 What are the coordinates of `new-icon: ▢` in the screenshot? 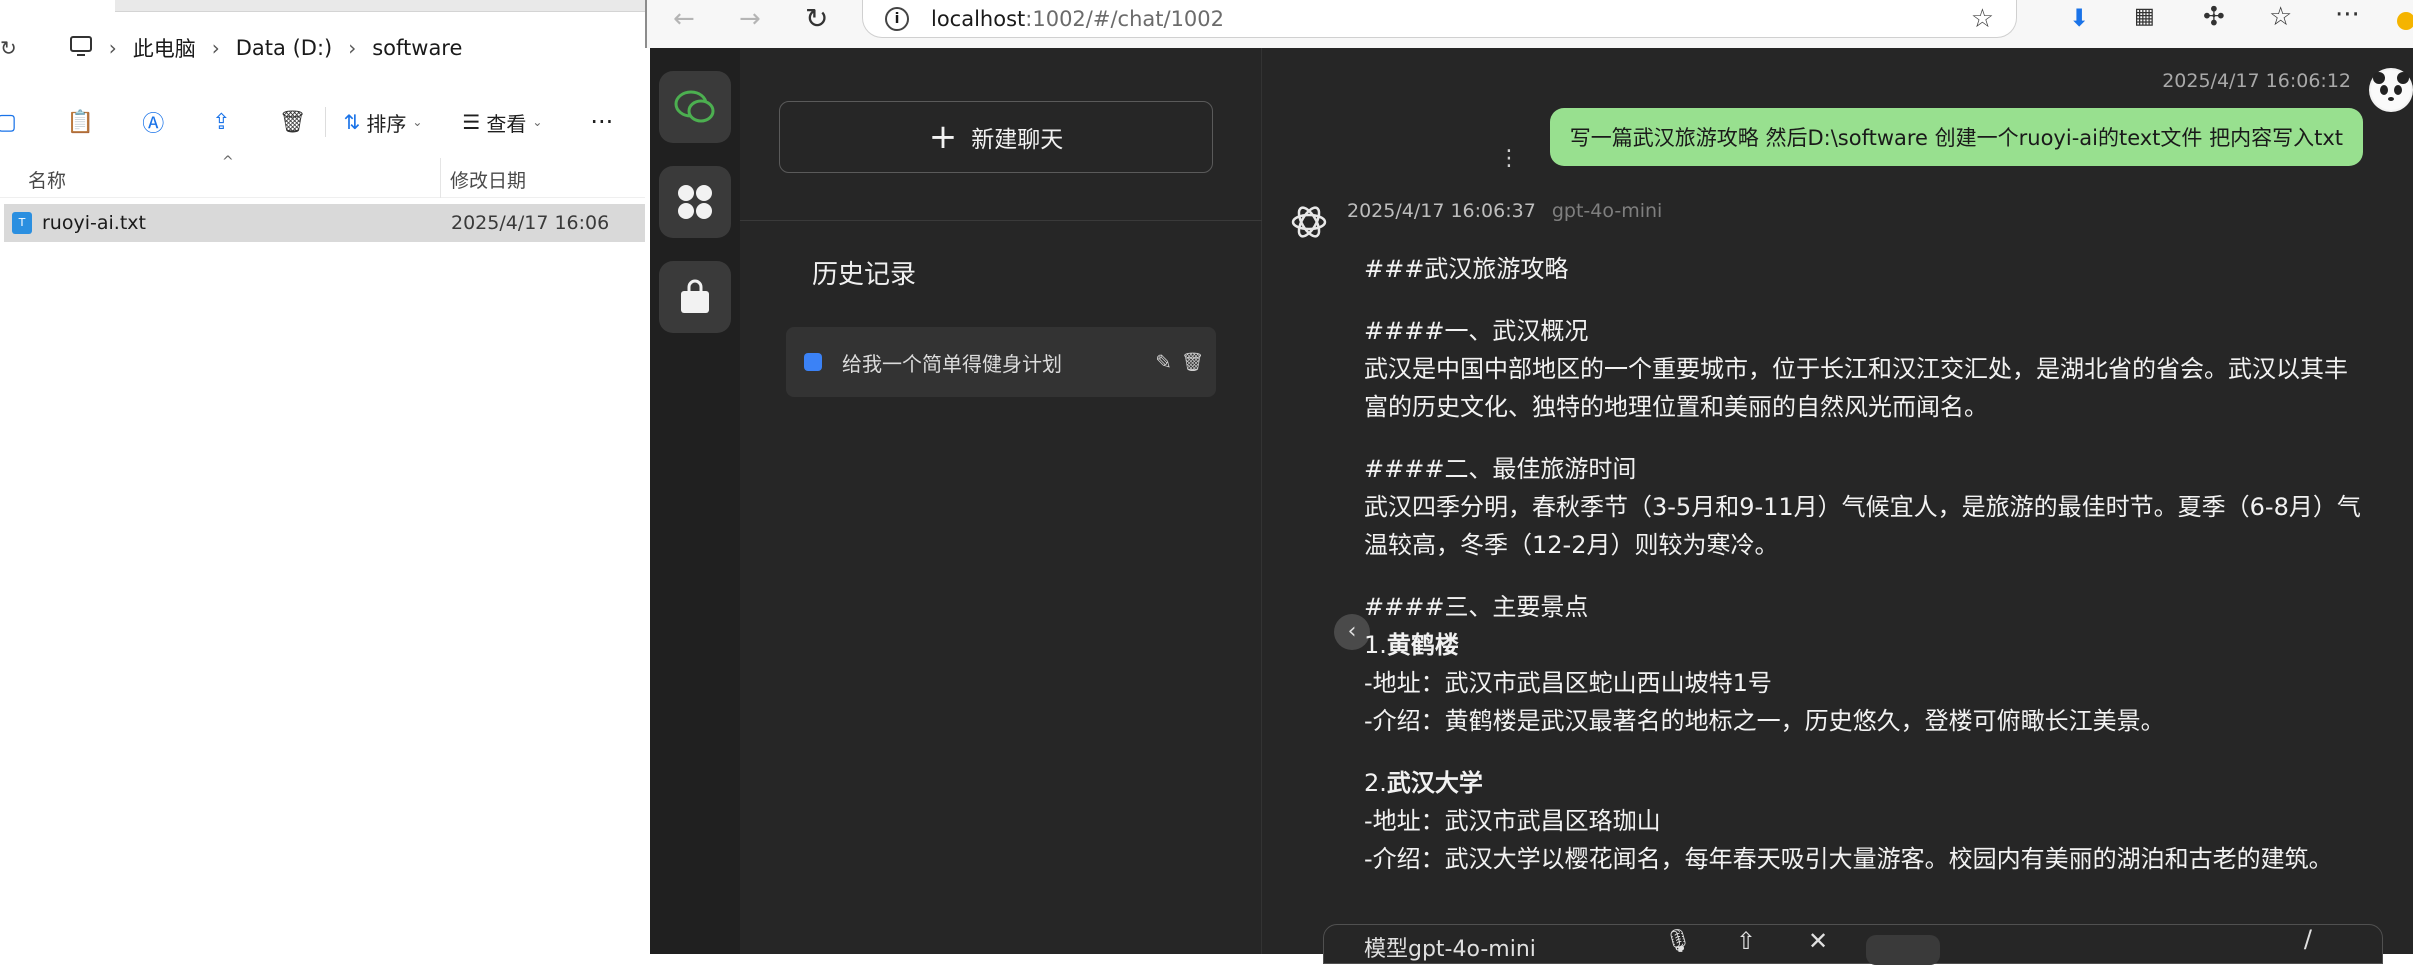 It's located at (8, 122).